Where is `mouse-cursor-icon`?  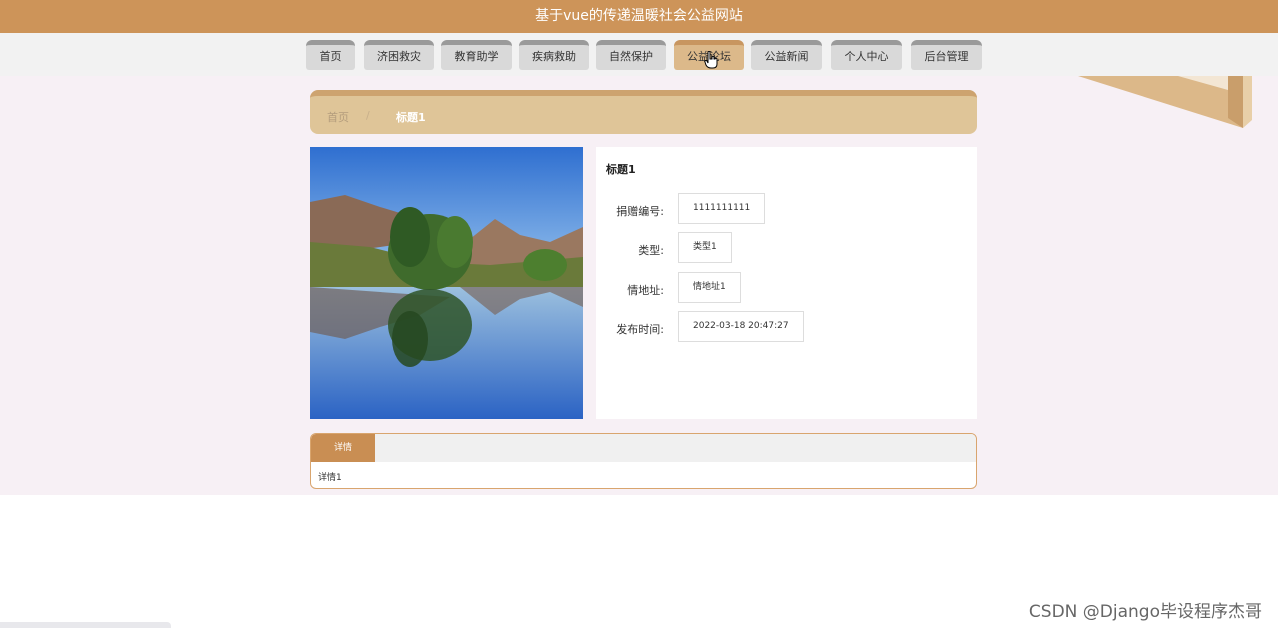
mouse-cursor-icon is located at coordinates (711, 60).